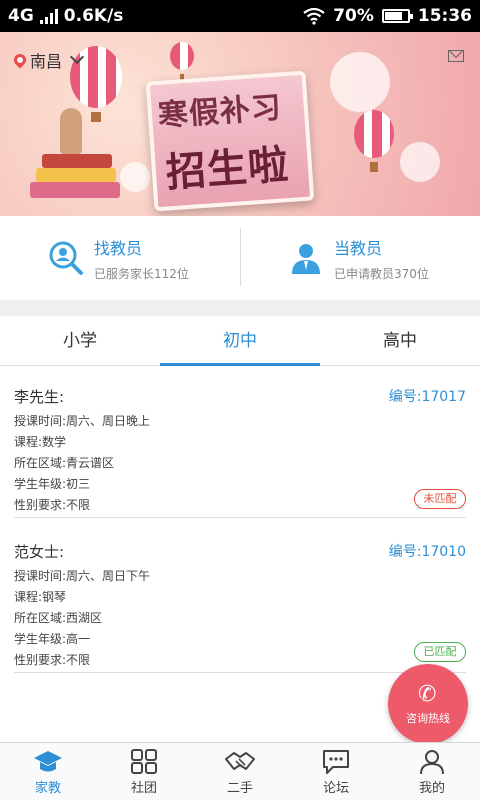  I want to click on user-icon, so click(432, 762).